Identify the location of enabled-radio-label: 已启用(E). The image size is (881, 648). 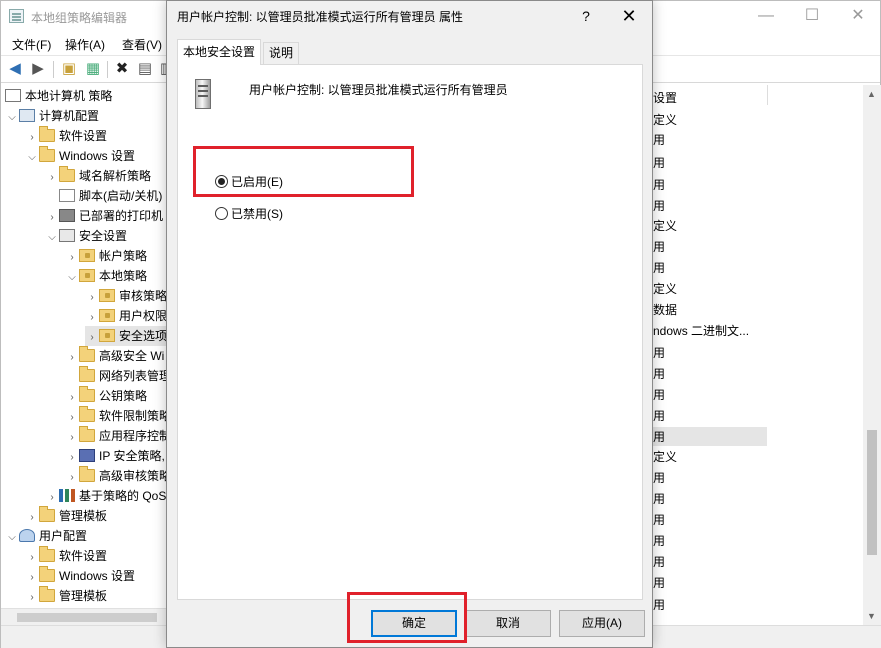
(257, 182).